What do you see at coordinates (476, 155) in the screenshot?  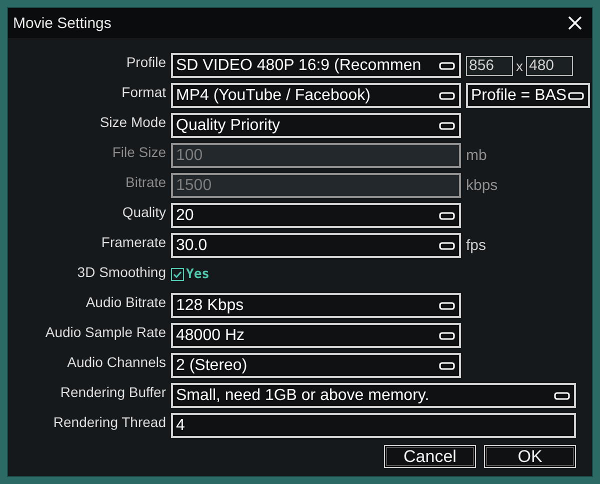 I see `unit-label: mb` at bounding box center [476, 155].